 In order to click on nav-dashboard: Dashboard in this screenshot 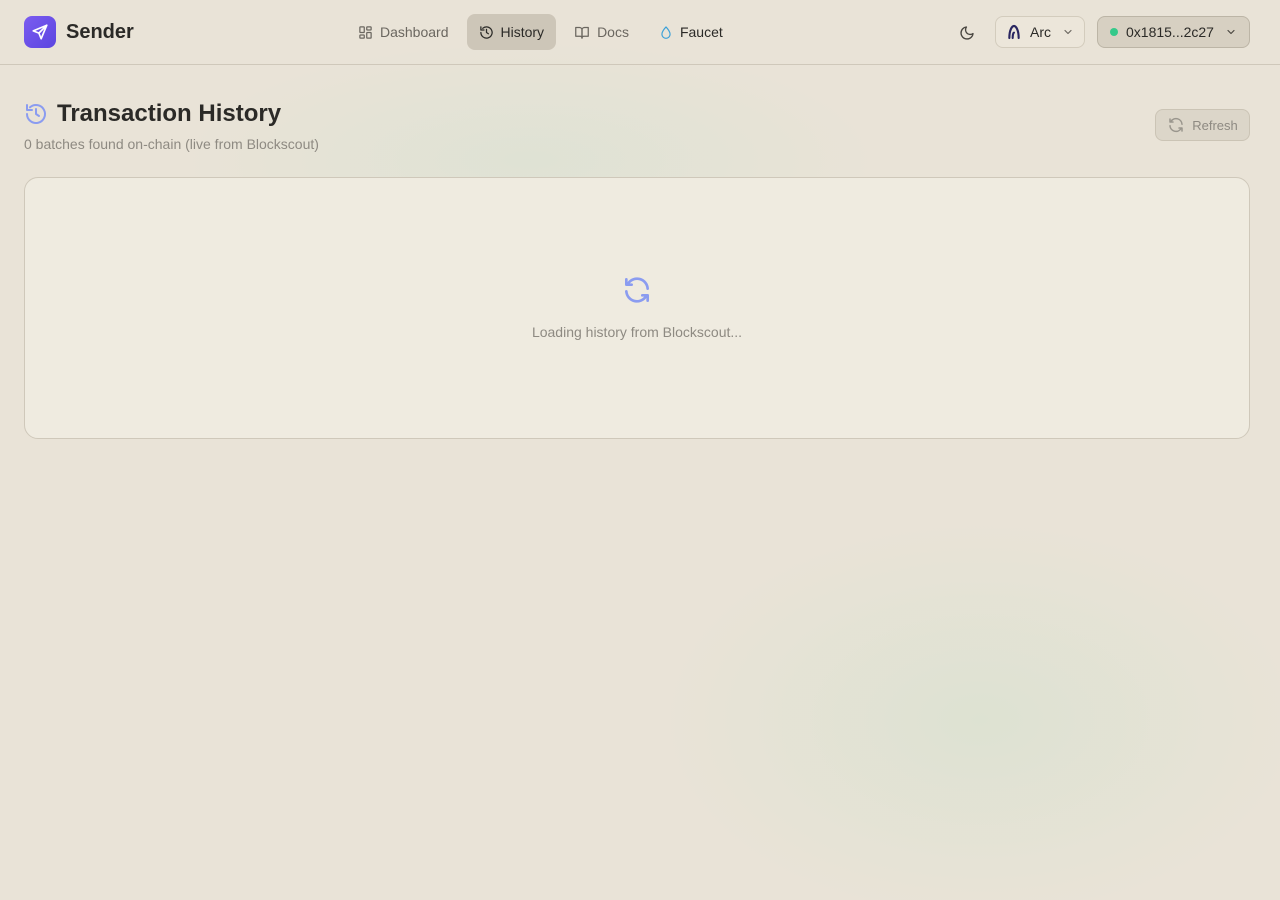, I will do `click(403, 32)`.